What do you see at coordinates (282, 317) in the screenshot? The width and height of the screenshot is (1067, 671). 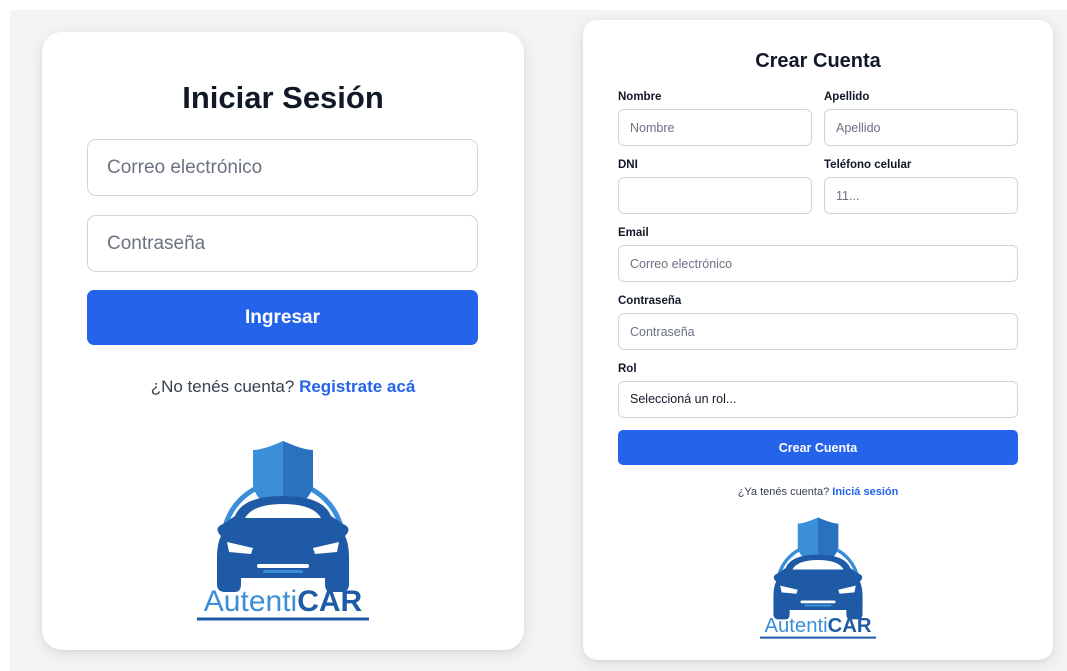 I see `login-submit-button: Ingresar` at bounding box center [282, 317].